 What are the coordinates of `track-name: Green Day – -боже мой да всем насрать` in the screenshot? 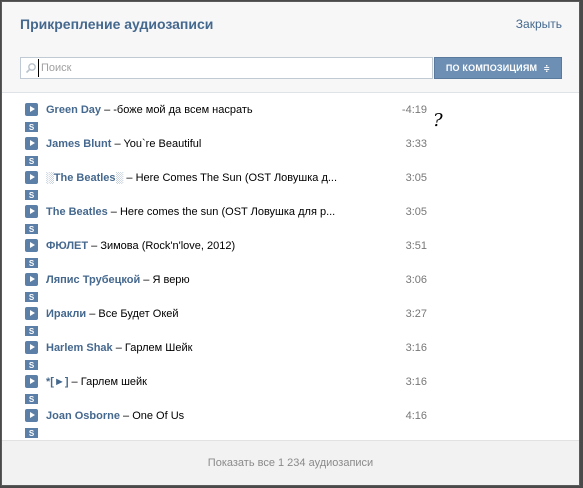 It's located at (211, 110).